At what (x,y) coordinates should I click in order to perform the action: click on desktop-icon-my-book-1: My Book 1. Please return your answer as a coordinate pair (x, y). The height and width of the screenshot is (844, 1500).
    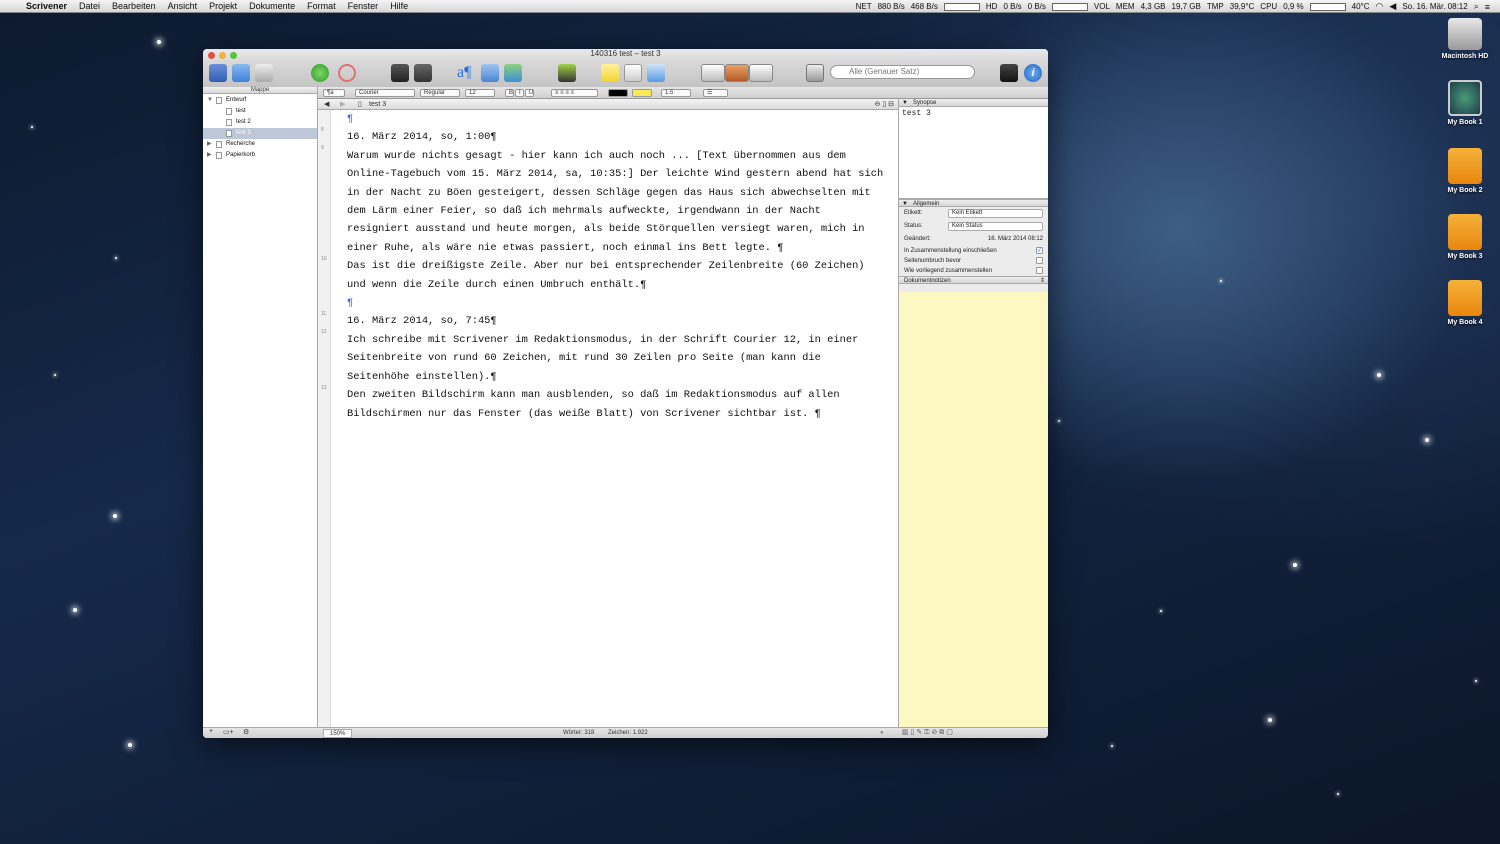
    Looking at the image, I should click on (1465, 103).